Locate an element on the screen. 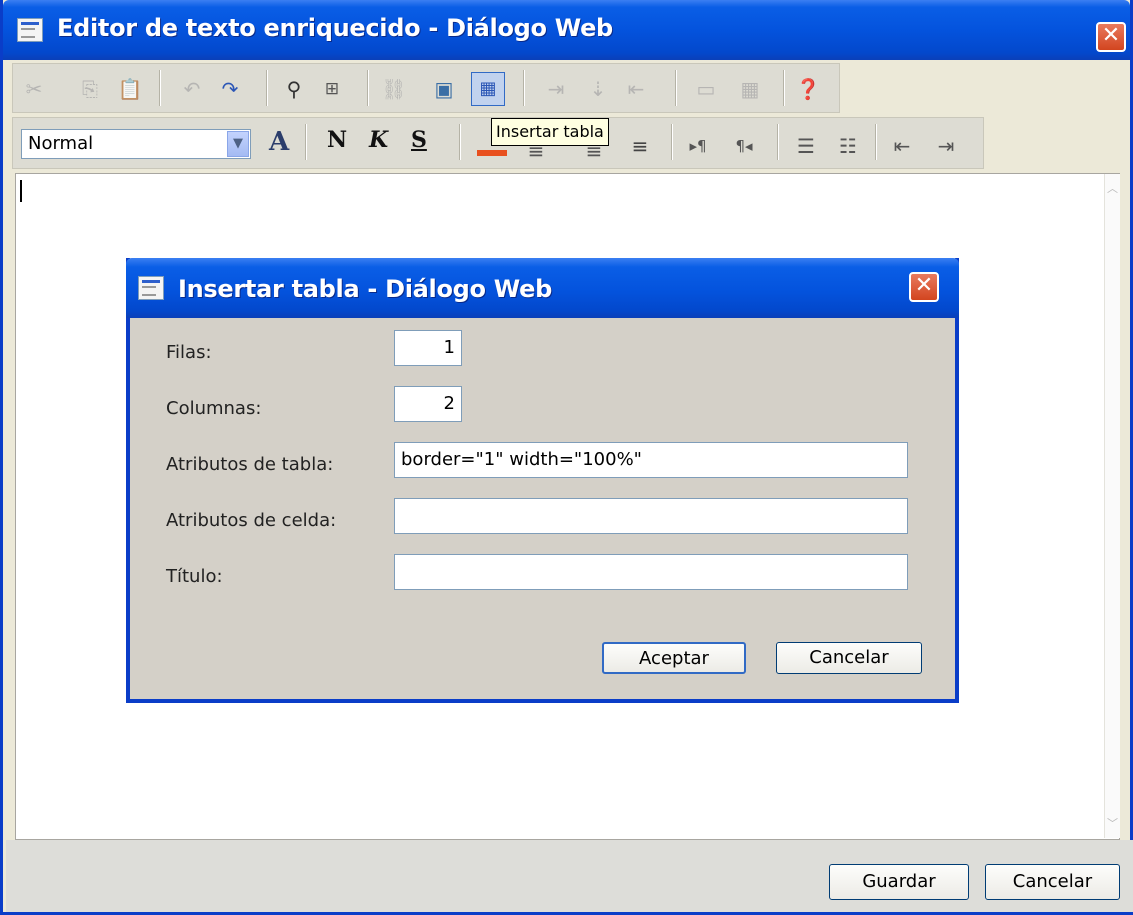 The width and height of the screenshot is (1133, 915). numbered-list-icon: ☰ is located at coordinates (806, 146).